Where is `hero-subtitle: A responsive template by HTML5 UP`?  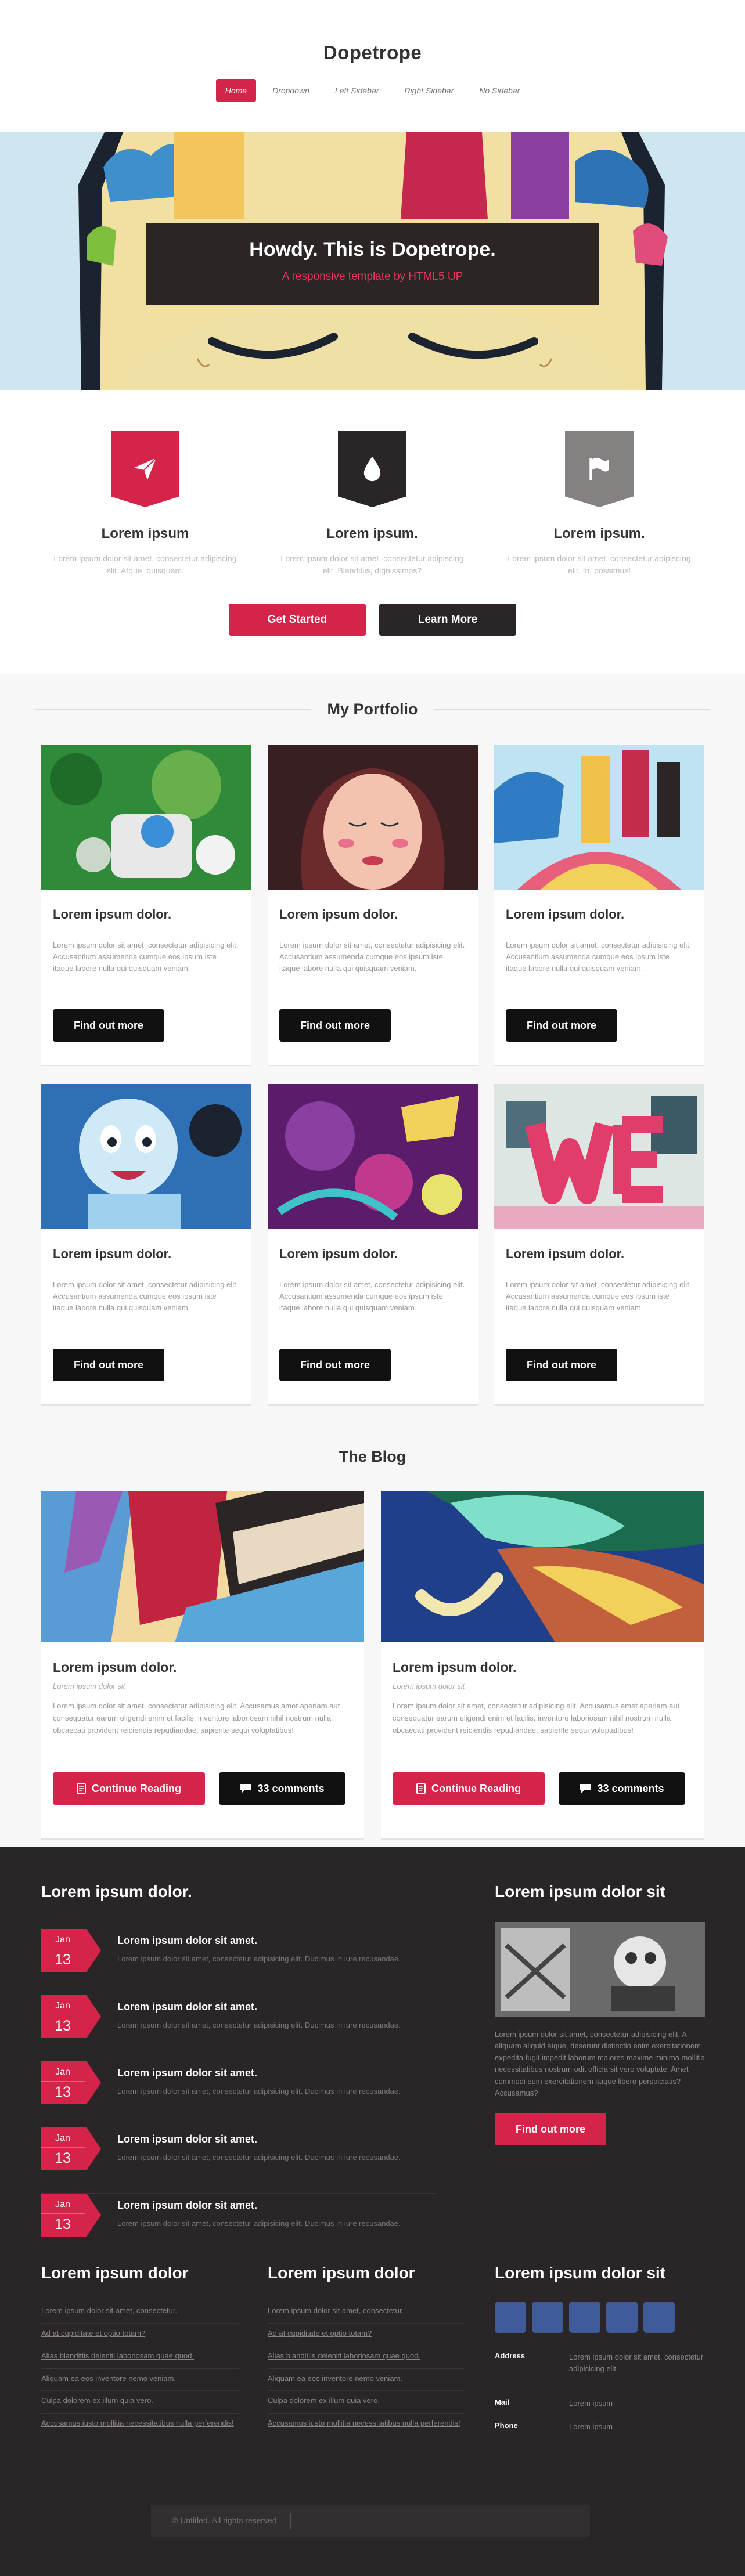 hero-subtitle: A responsive template by HTML5 UP is located at coordinates (372, 276).